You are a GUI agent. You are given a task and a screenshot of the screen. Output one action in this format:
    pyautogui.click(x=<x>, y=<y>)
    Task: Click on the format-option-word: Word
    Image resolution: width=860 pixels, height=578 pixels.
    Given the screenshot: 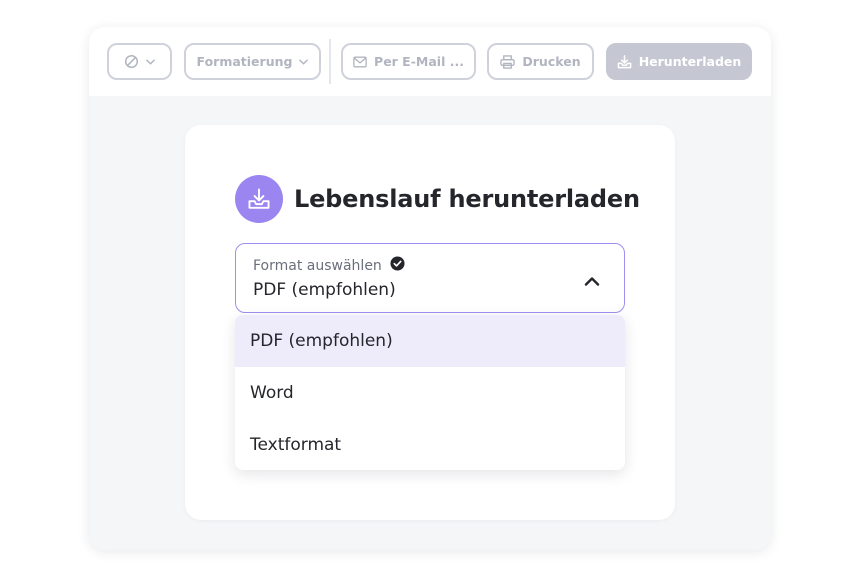 What is the action you would take?
    pyautogui.click(x=430, y=393)
    